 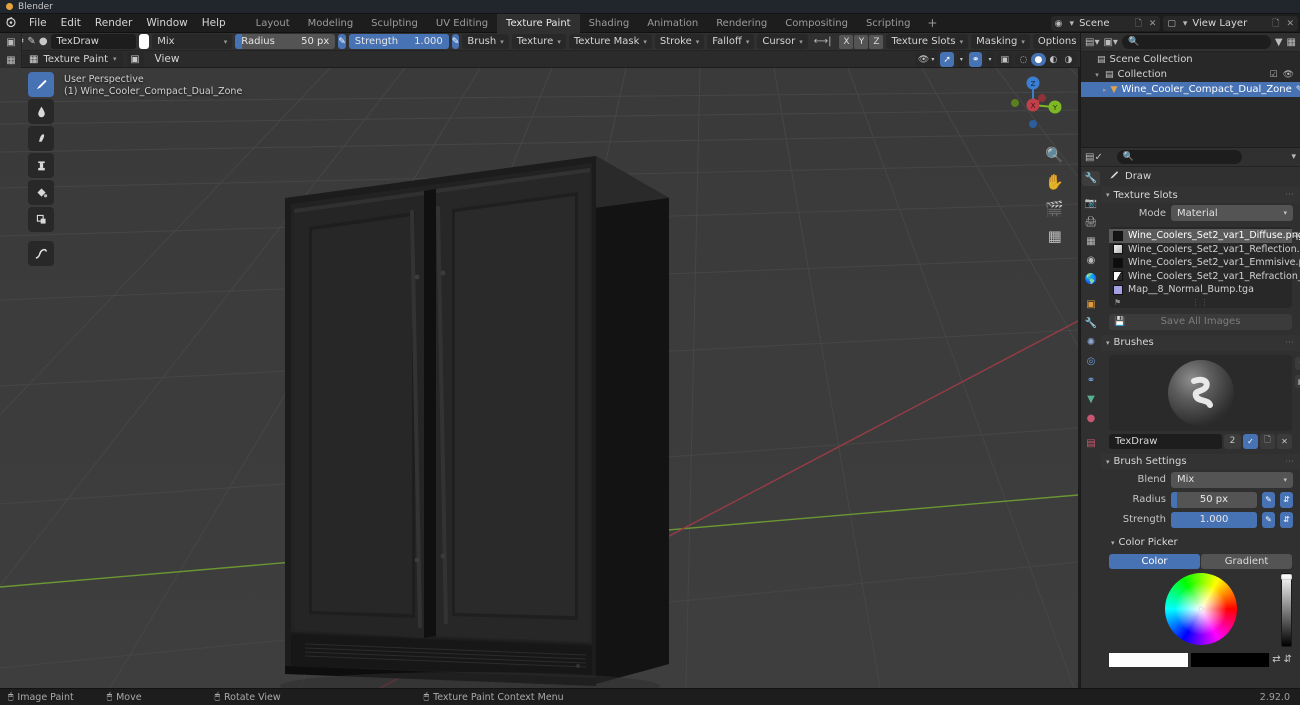 What do you see at coordinates (538, 41) in the screenshot?
I see `texture-menu: Texture ▾` at bounding box center [538, 41].